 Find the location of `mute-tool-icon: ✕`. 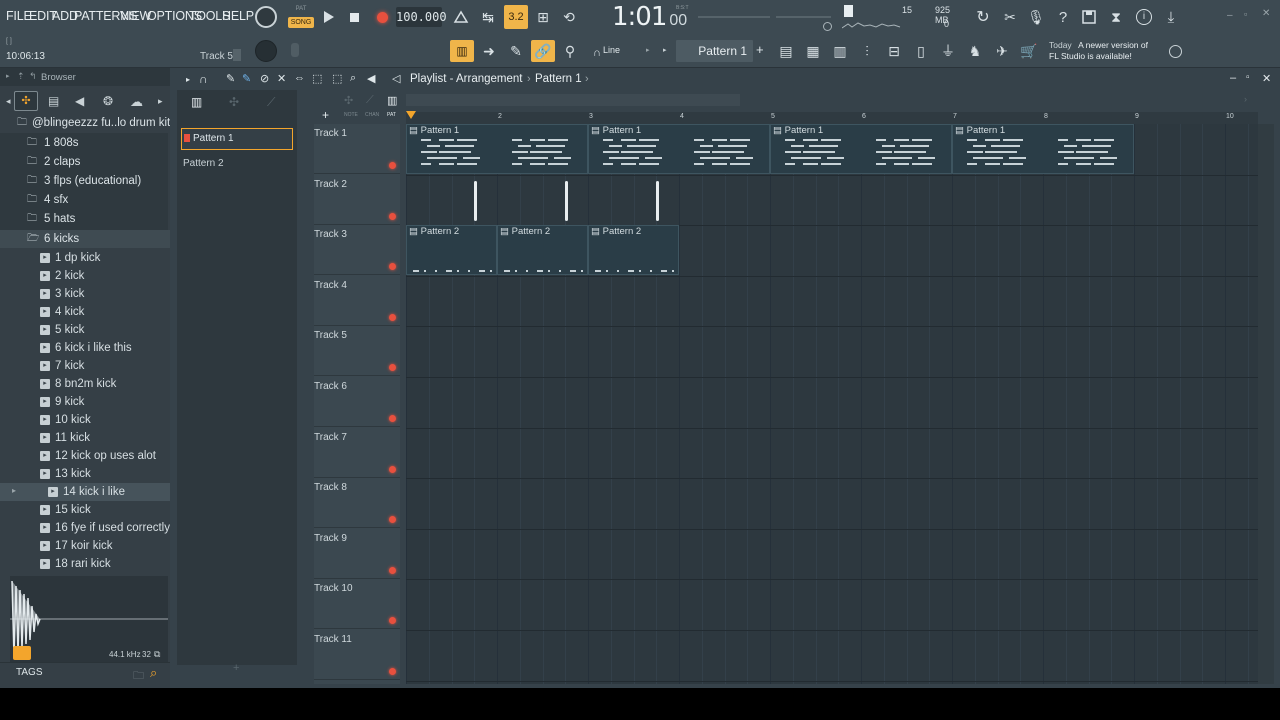

mute-tool-icon: ✕ is located at coordinates (281, 78).